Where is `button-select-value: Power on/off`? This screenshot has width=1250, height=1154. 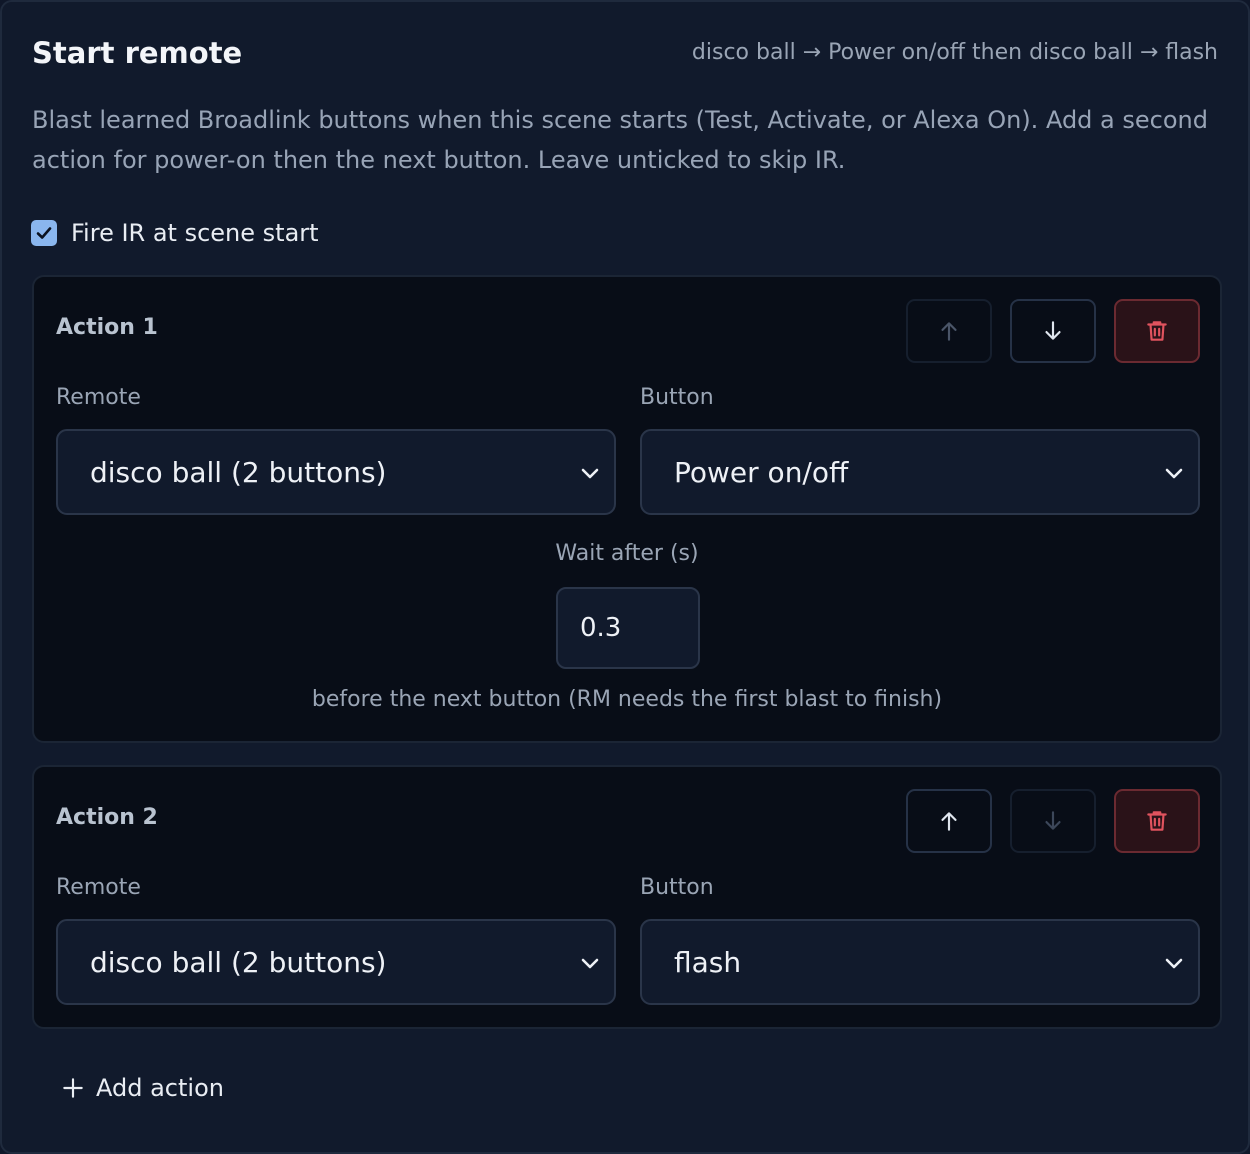
button-select-value: Power on/off is located at coordinates (761, 472).